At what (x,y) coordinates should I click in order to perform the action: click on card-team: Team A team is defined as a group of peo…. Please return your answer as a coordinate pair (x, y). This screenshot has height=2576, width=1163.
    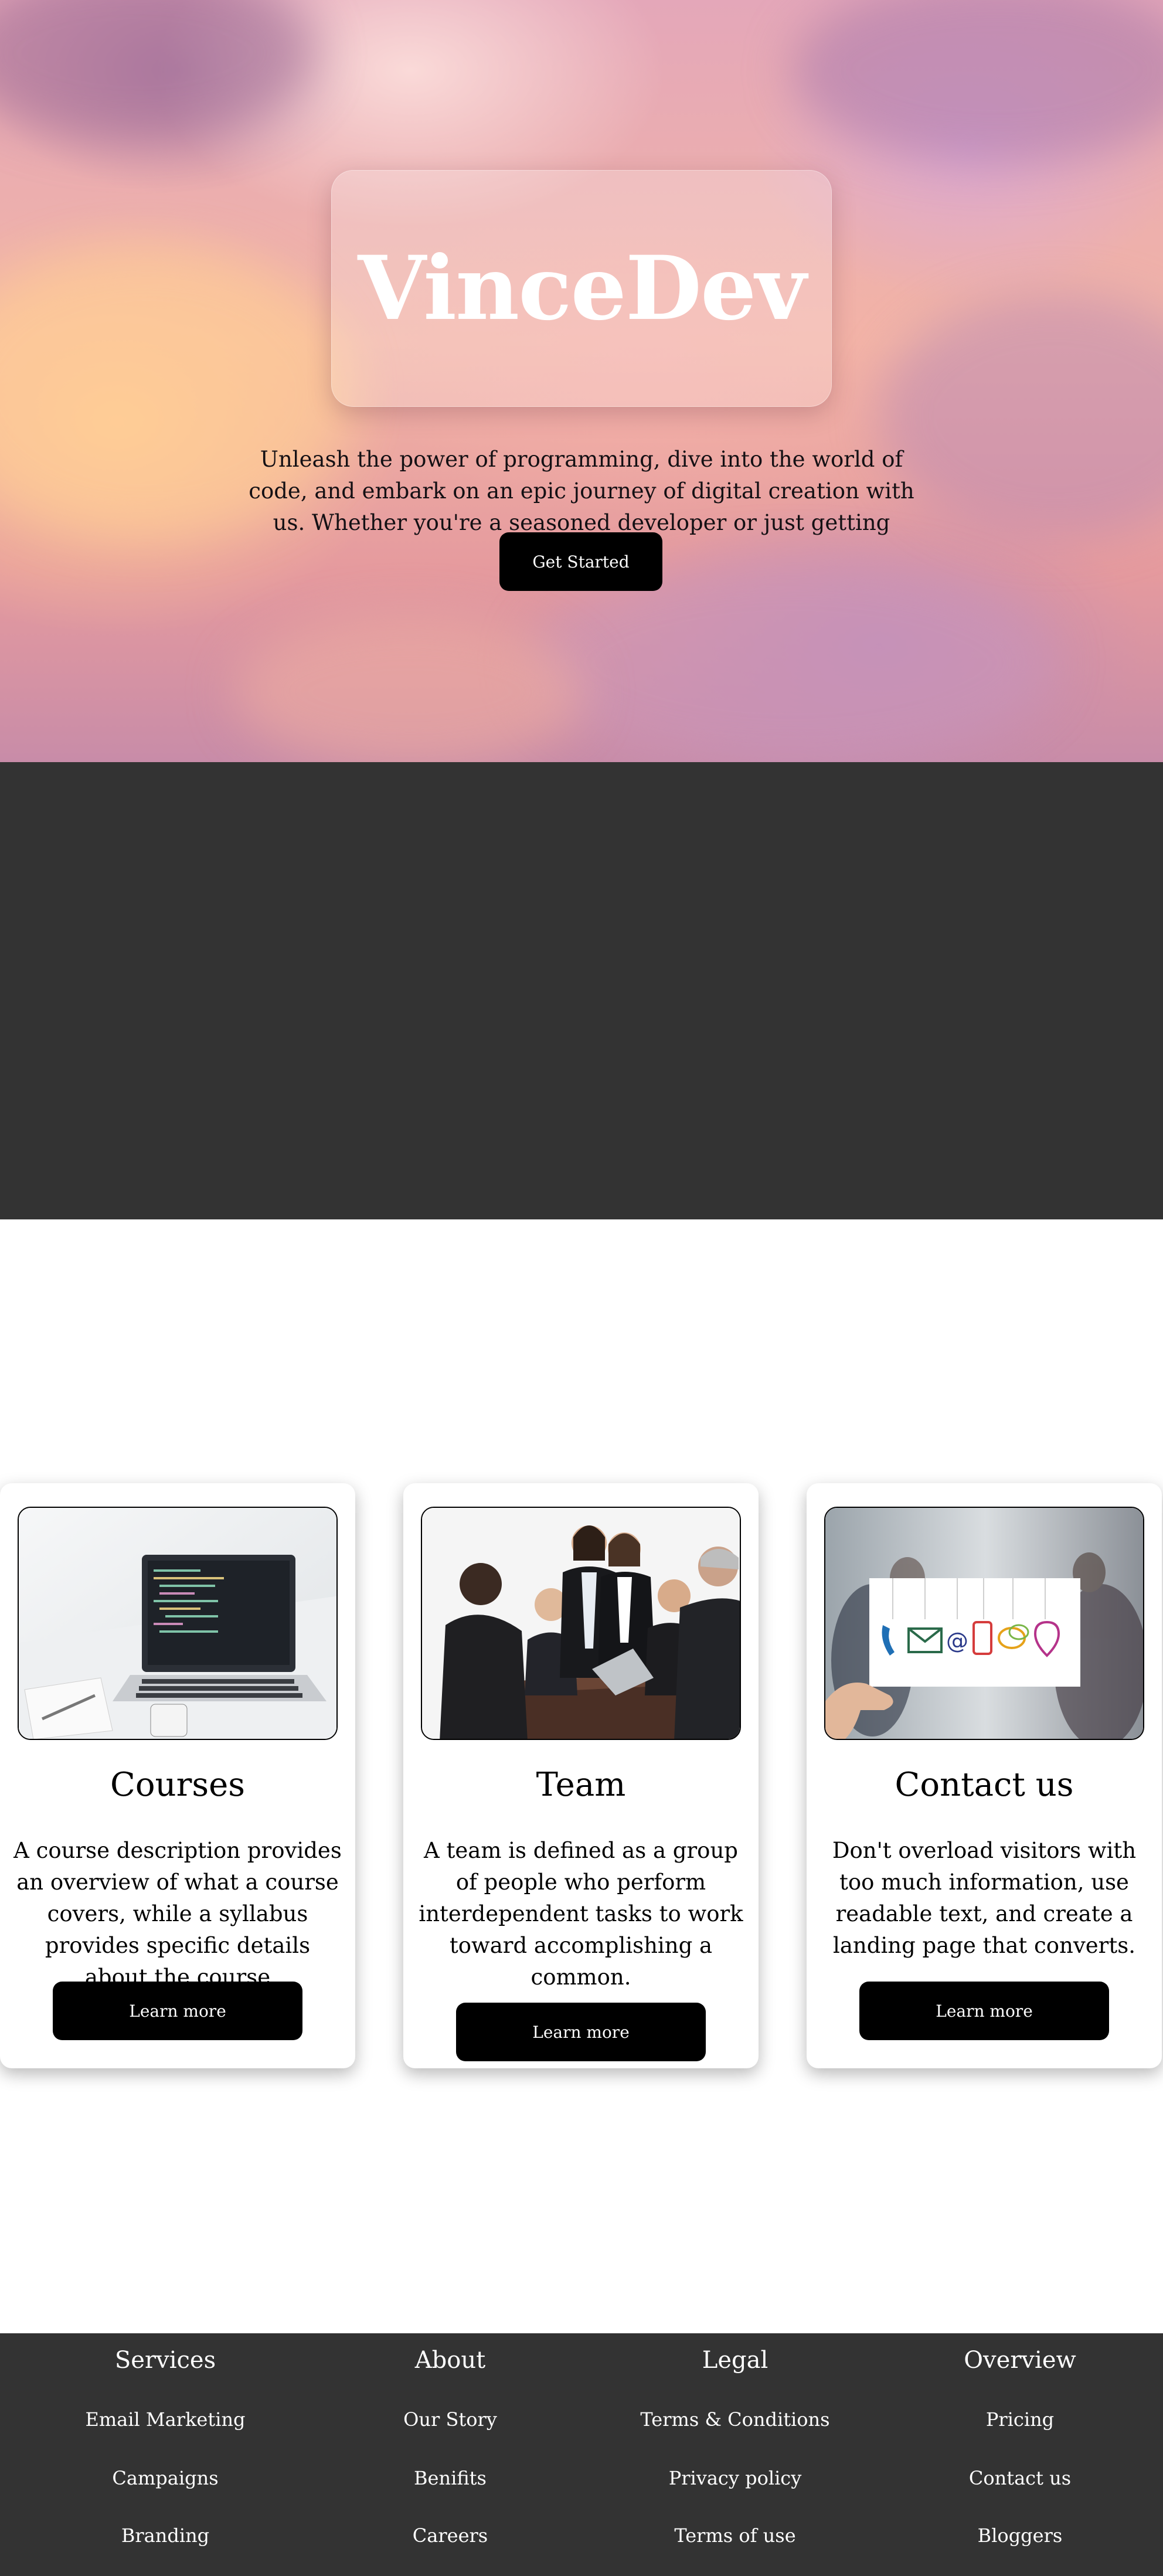
    Looking at the image, I should click on (581, 1776).